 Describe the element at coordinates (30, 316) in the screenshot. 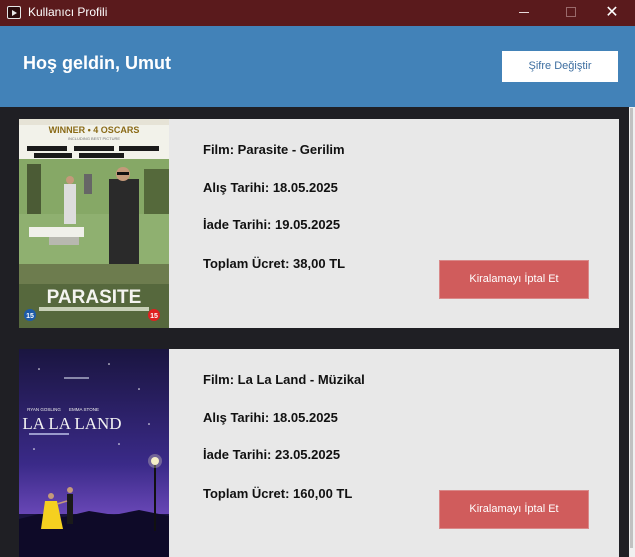

I see `poster-rating-left: 15` at that location.